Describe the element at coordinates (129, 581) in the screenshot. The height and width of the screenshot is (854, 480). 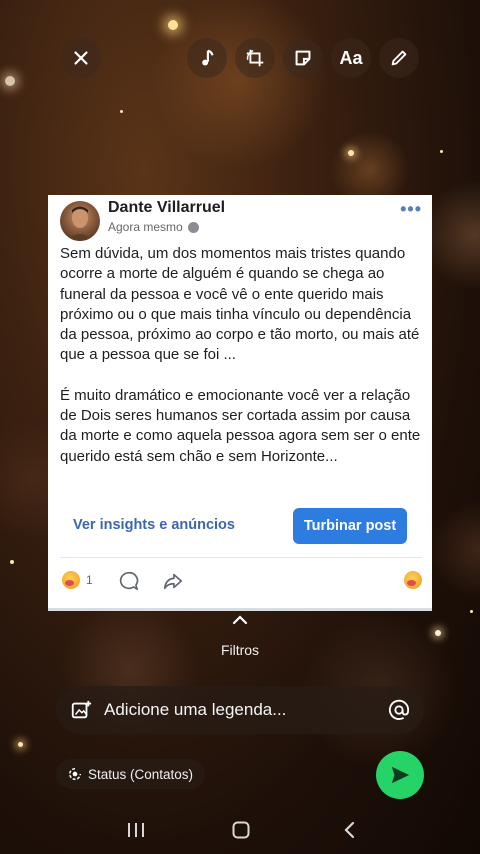
I see `comment-icon` at that location.